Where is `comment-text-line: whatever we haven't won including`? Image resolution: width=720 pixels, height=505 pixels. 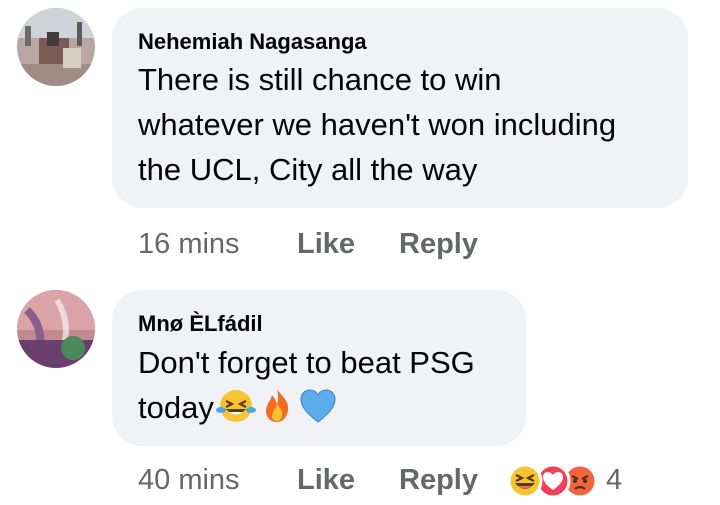
comment-text-line: whatever we haven't won including is located at coordinates (377, 124).